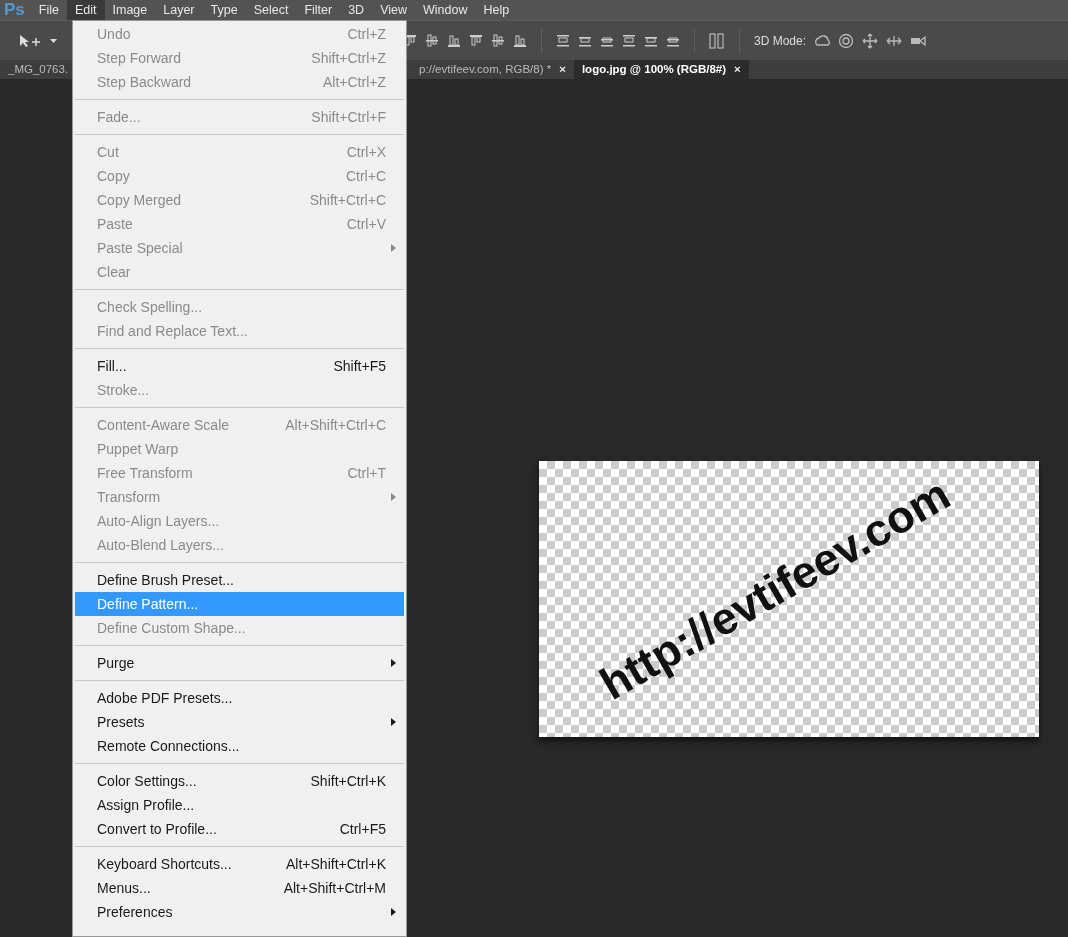  Describe the element at coordinates (14, 10) in the screenshot. I see `app-logo: Ps` at that location.